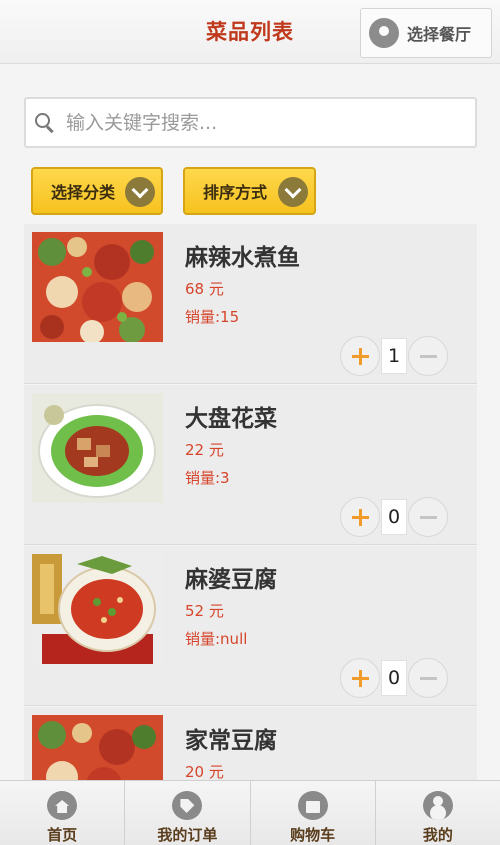 The width and height of the screenshot is (500, 845). I want to click on shopping-bag-icon, so click(312, 805).